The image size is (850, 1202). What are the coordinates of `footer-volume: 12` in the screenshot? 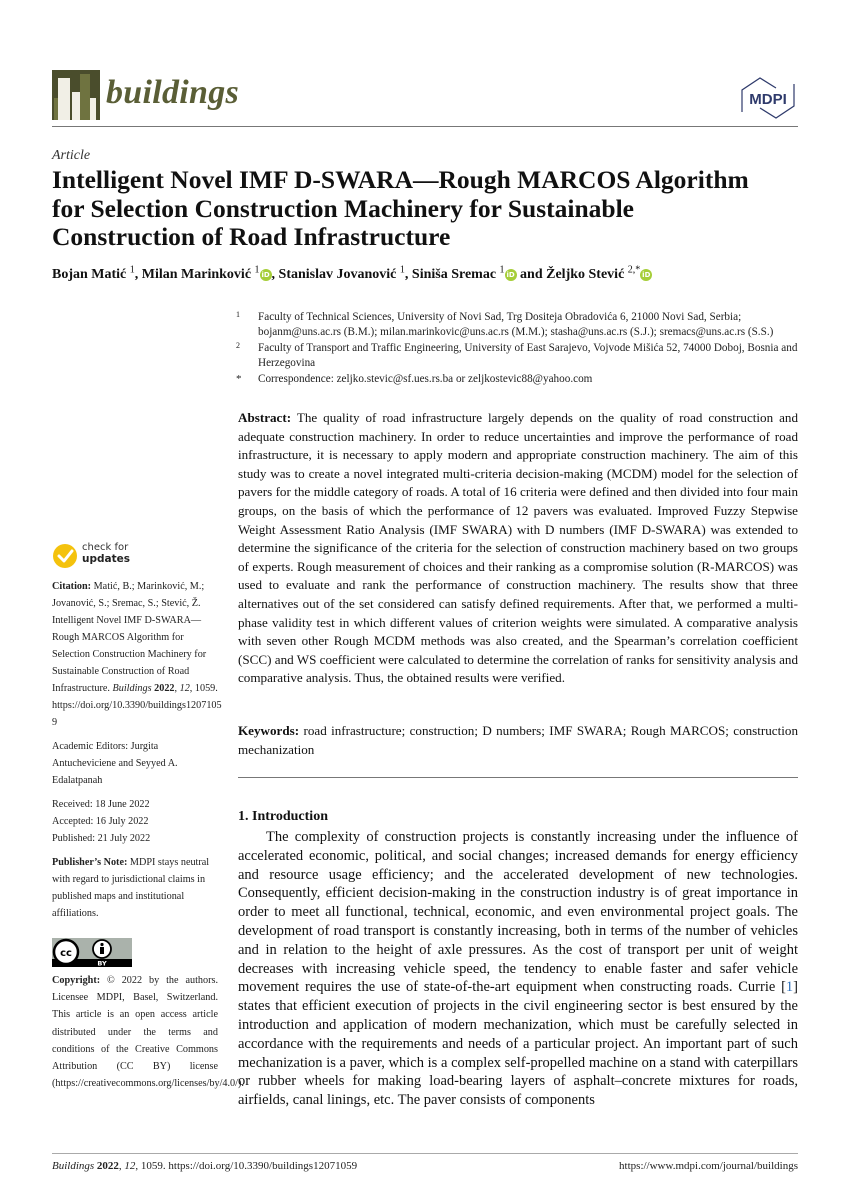 It's located at (130, 1166).